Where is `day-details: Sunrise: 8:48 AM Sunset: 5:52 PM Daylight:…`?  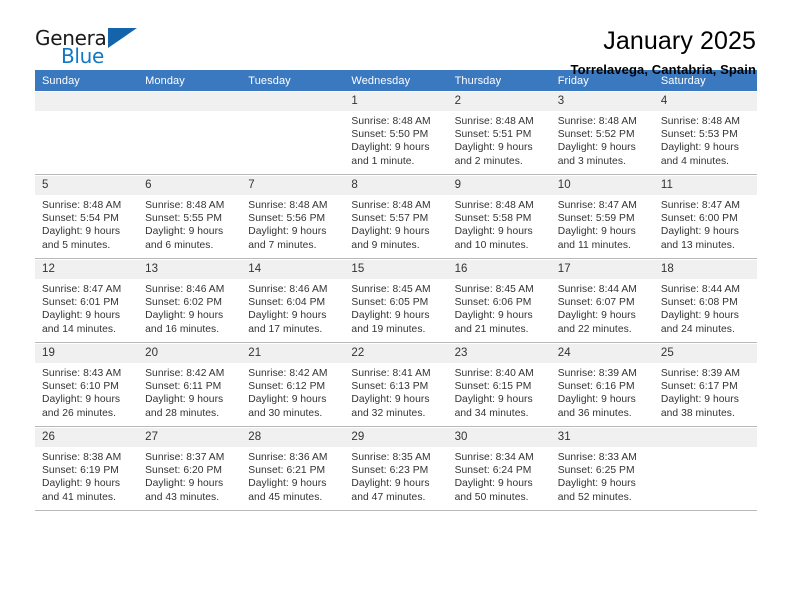 day-details: Sunrise: 8:48 AM Sunset: 5:52 PM Daylight:… is located at coordinates (602, 139).